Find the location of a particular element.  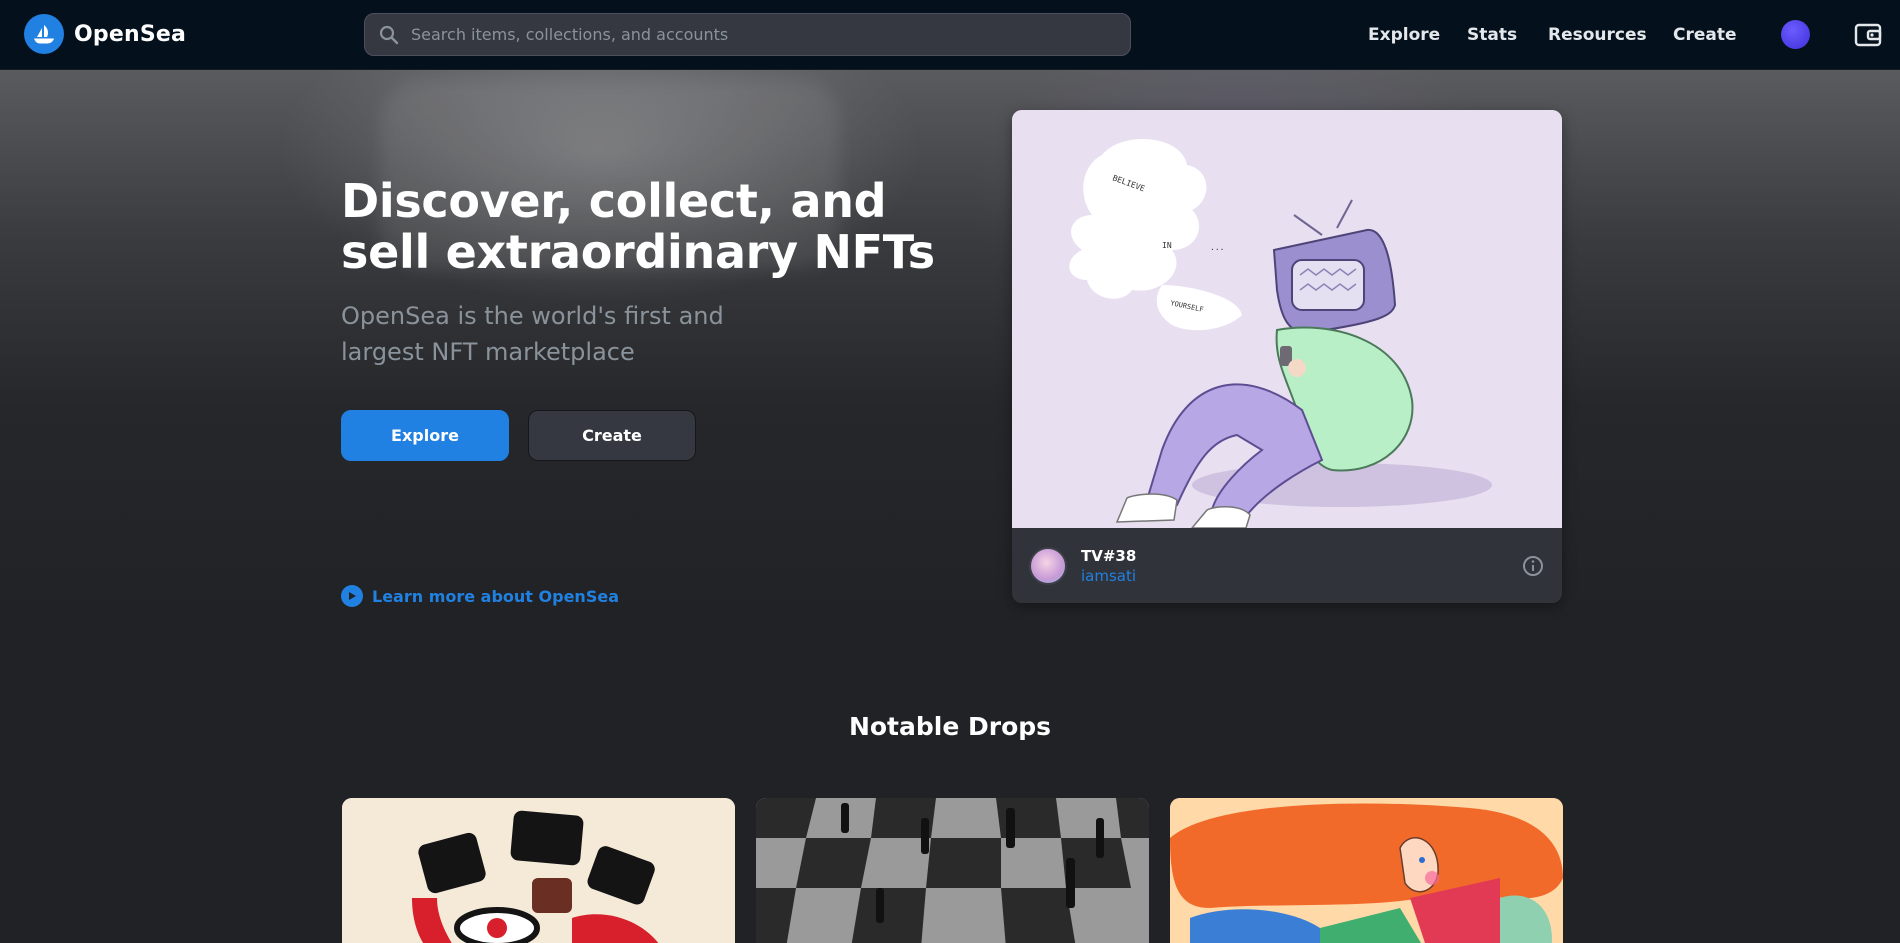

brand-name: OpenSea is located at coordinates (130, 34).